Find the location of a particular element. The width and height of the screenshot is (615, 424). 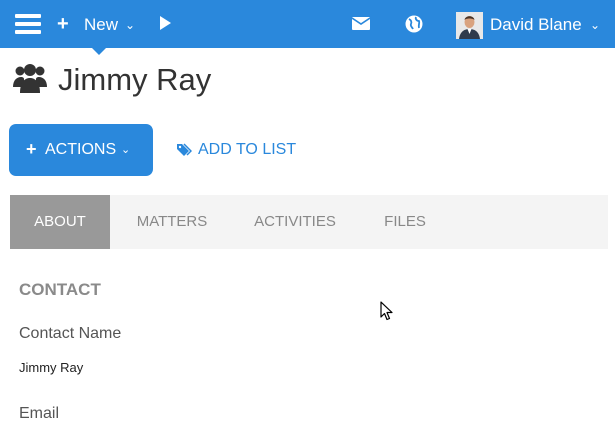

actions-button: + ACTIONS ⌄ is located at coordinates (81, 150).